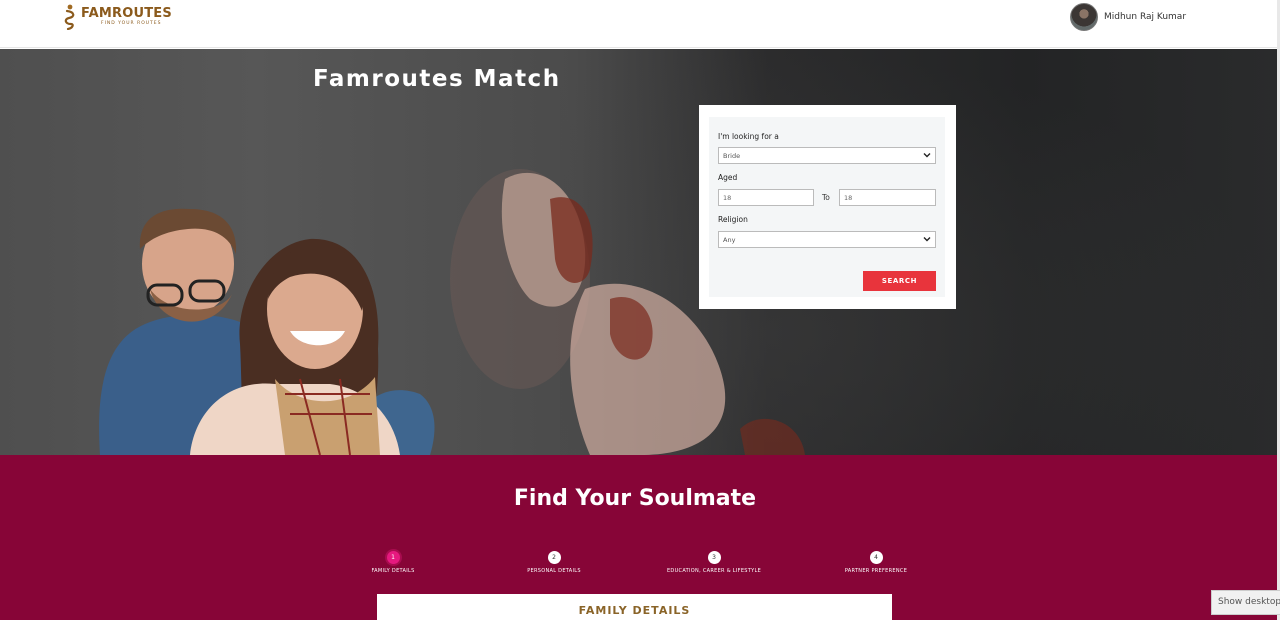  Describe the element at coordinates (126, 13) in the screenshot. I see `brand-name: FAMROUTES` at that location.